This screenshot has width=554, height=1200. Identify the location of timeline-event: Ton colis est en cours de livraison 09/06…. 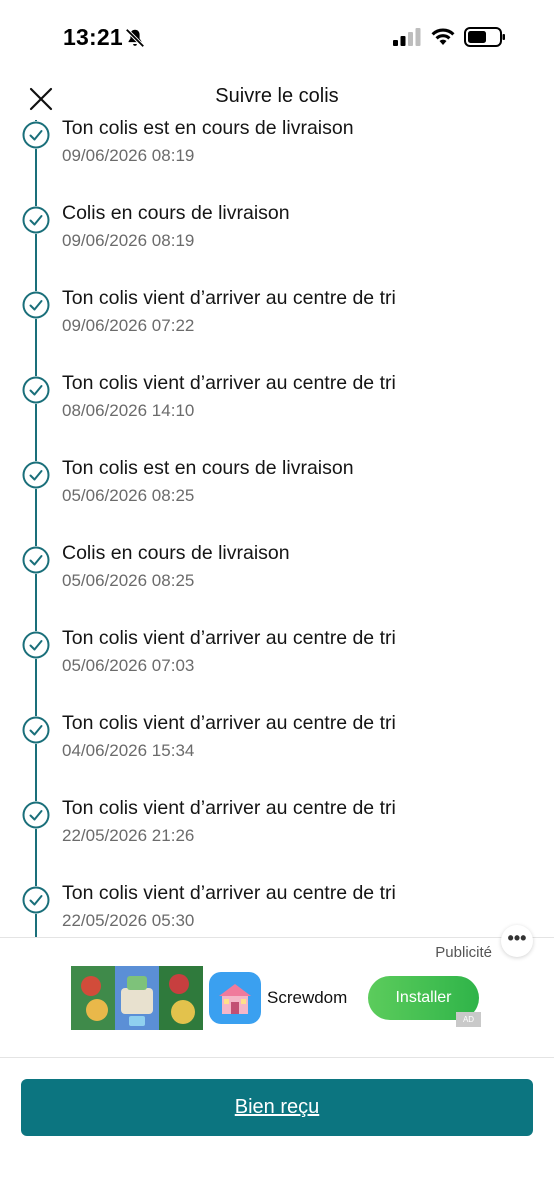
(277, 163).